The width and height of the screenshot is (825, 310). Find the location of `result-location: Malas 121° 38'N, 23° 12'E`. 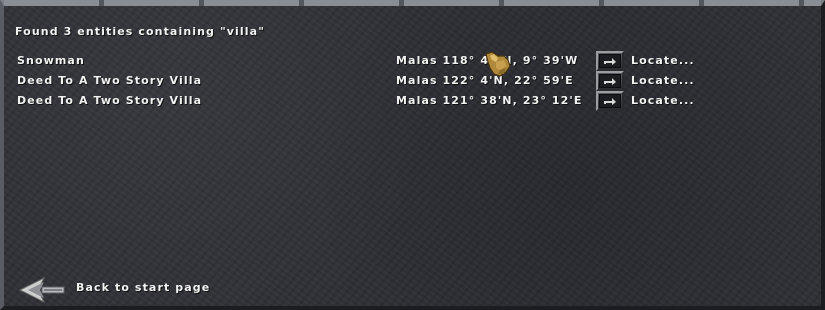

result-location: Malas 121° 38'N, 23° 12'E is located at coordinates (489, 100).